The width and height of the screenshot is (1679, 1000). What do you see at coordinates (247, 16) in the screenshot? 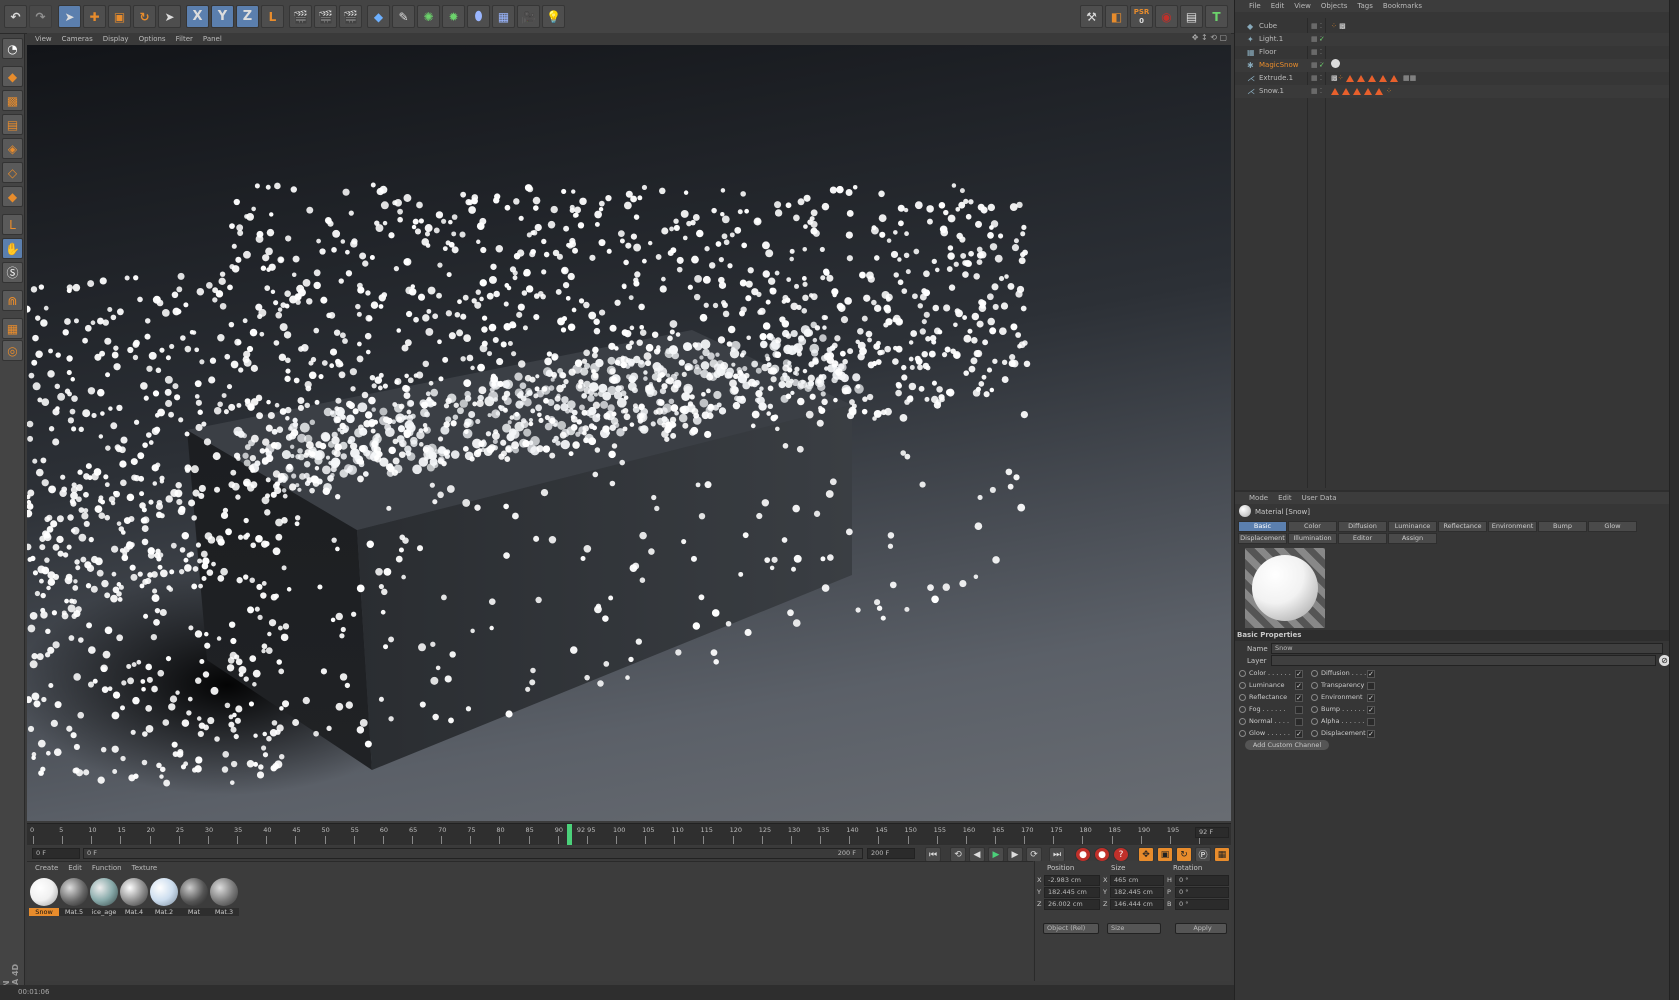
I see `axis-z-button: Z` at bounding box center [247, 16].